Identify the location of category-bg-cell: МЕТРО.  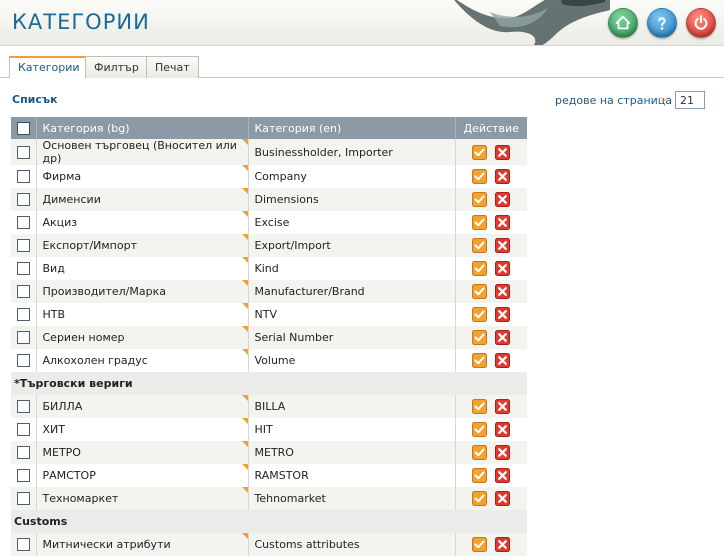
(142, 452).